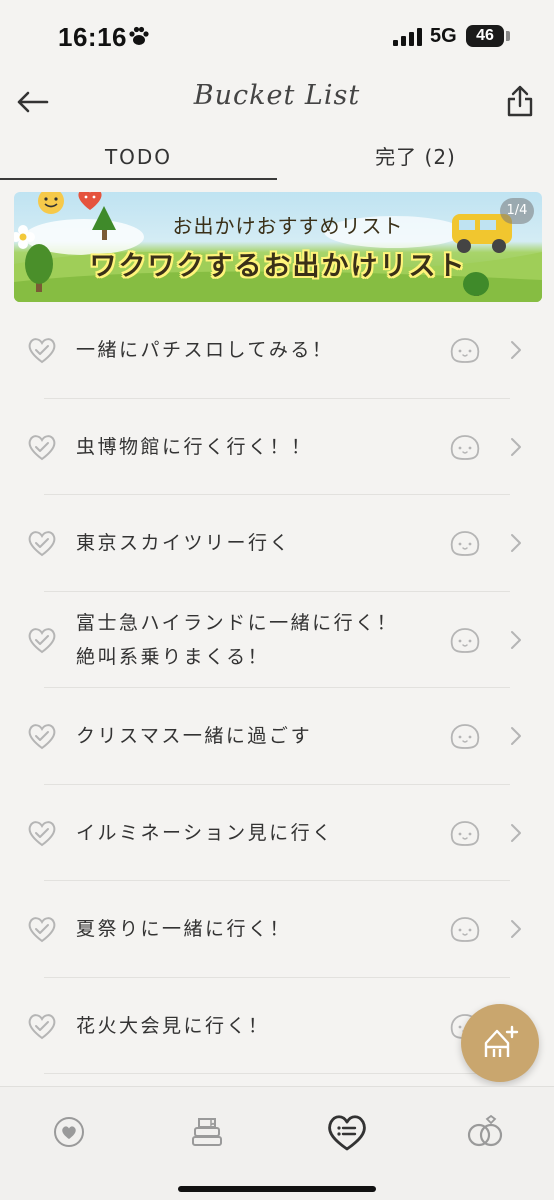 The image size is (554, 1200). I want to click on add-item-button, so click(500, 1043).